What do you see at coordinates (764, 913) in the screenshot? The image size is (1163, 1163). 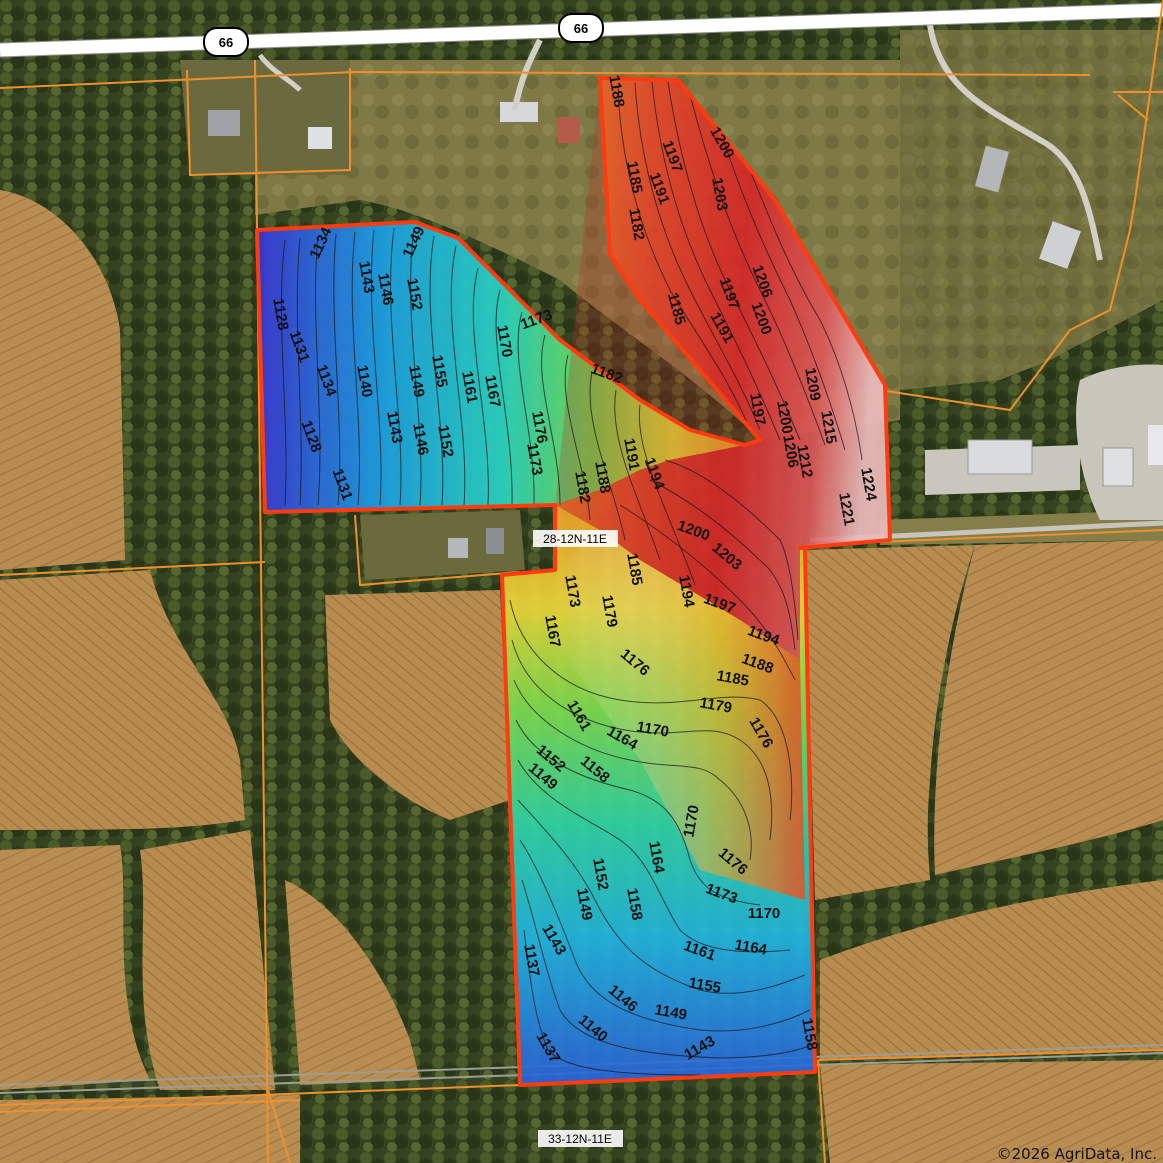 I see `contour-label: 1170` at bounding box center [764, 913].